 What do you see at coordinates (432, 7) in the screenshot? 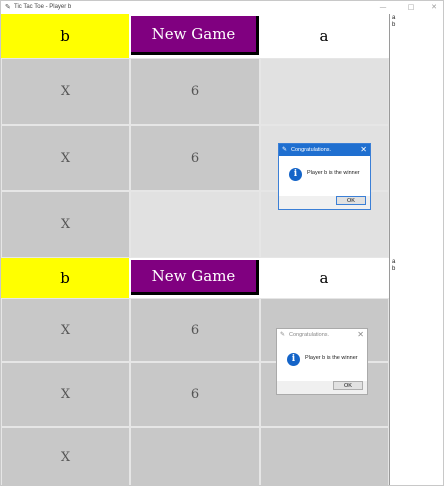
I see `close-button: ✕` at bounding box center [432, 7].